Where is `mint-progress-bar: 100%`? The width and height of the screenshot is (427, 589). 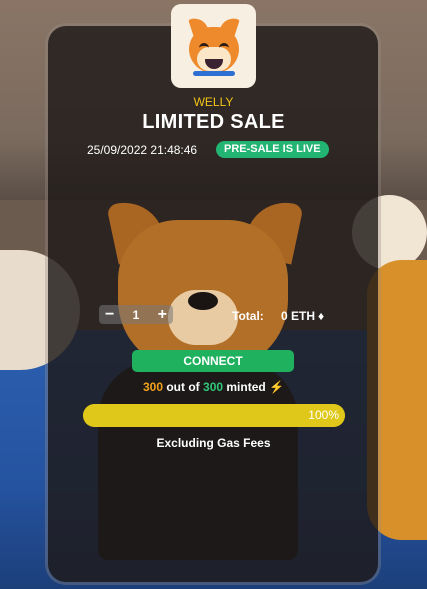
mint-progress-bar: 100% is located at coordinates (214, 415).